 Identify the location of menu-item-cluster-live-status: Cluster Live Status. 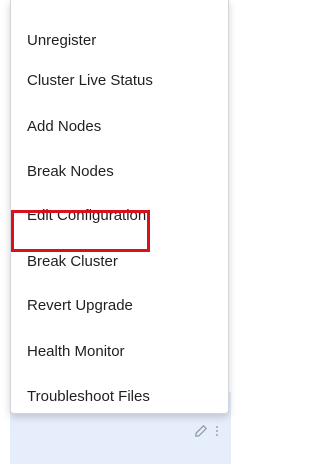
(119, 80).